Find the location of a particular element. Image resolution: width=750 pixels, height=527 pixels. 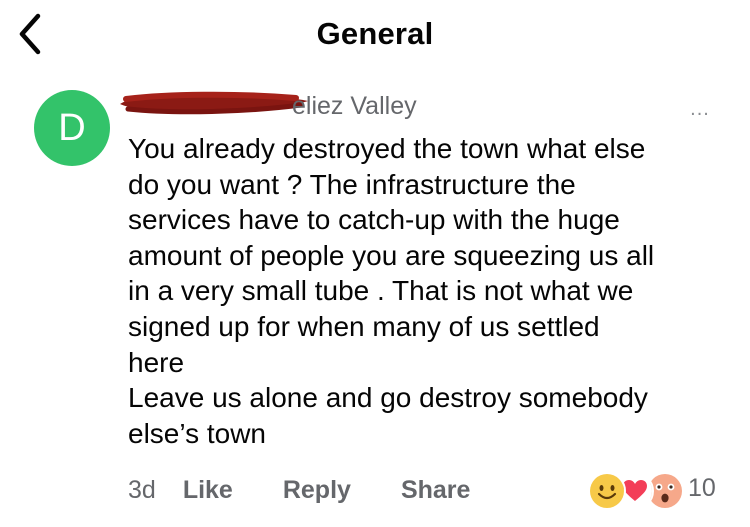

redaction-scribble is located at coordinates (214, 103).